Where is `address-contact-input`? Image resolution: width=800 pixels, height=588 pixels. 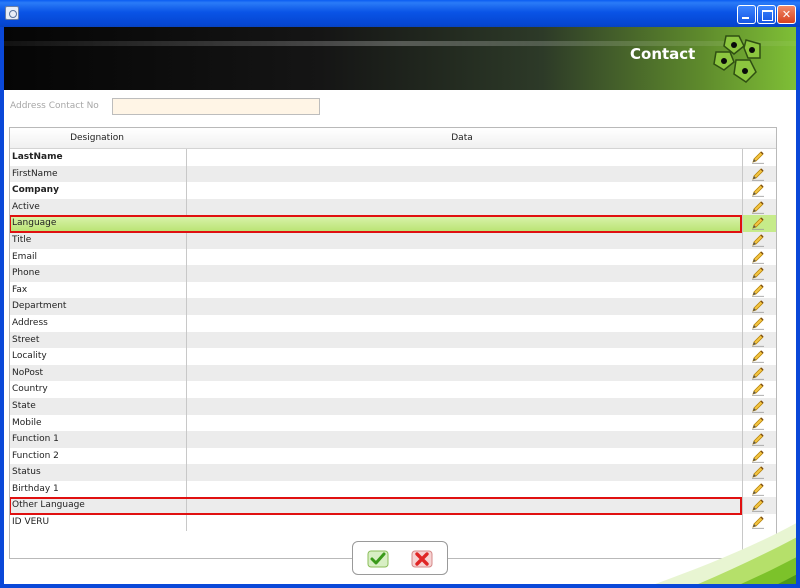
address-contact-input is located at coordinates (216, 106).